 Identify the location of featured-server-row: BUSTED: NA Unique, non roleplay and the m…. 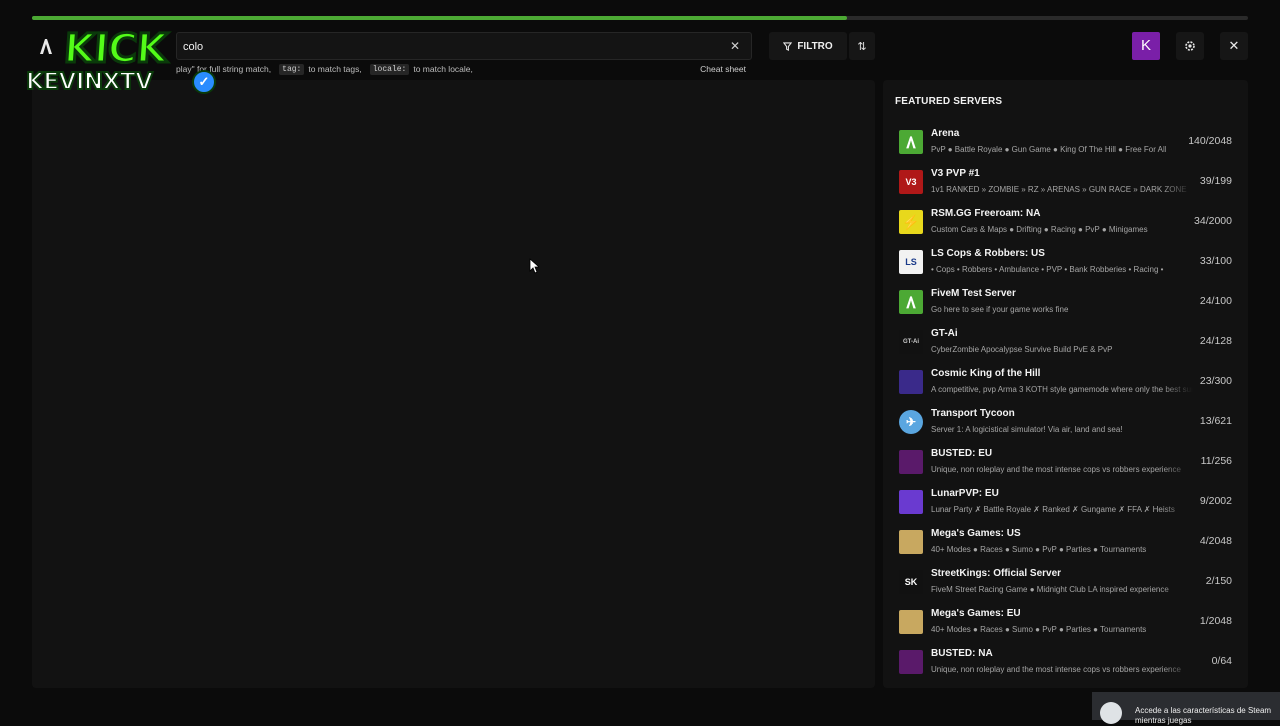
(1065, 662).